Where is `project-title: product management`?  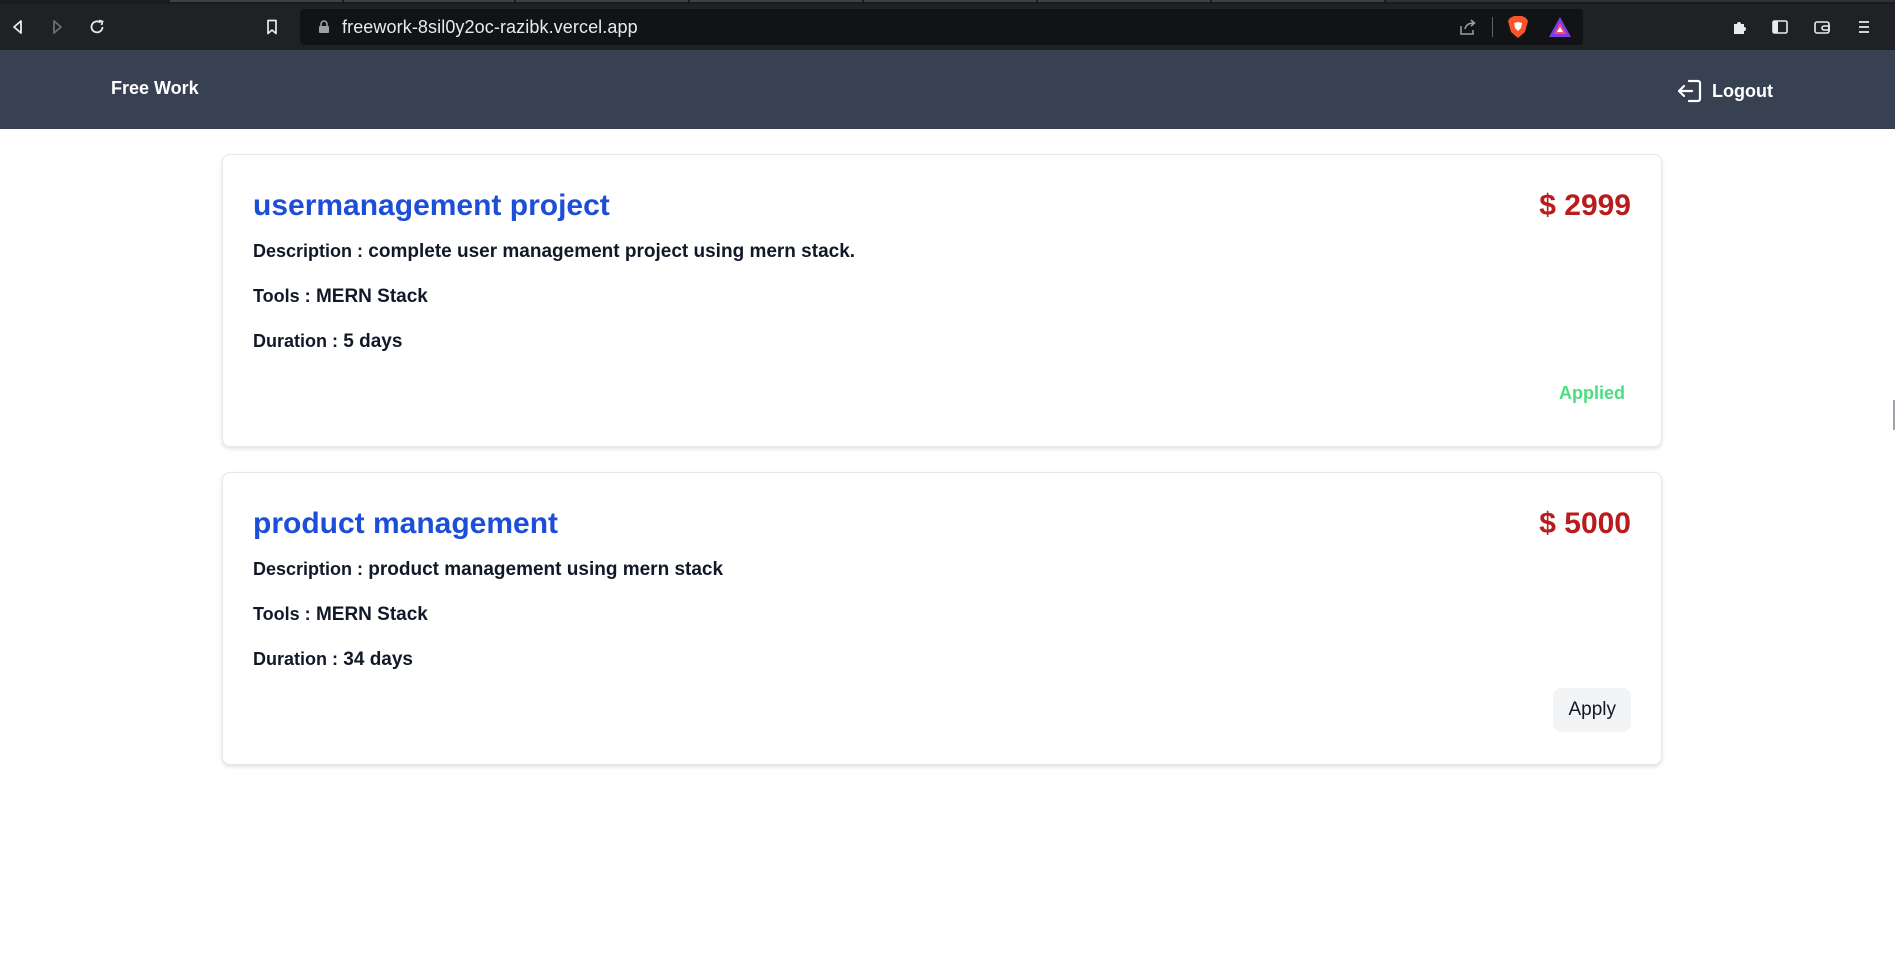
project-title: product management is located at coordinates (406, 523).